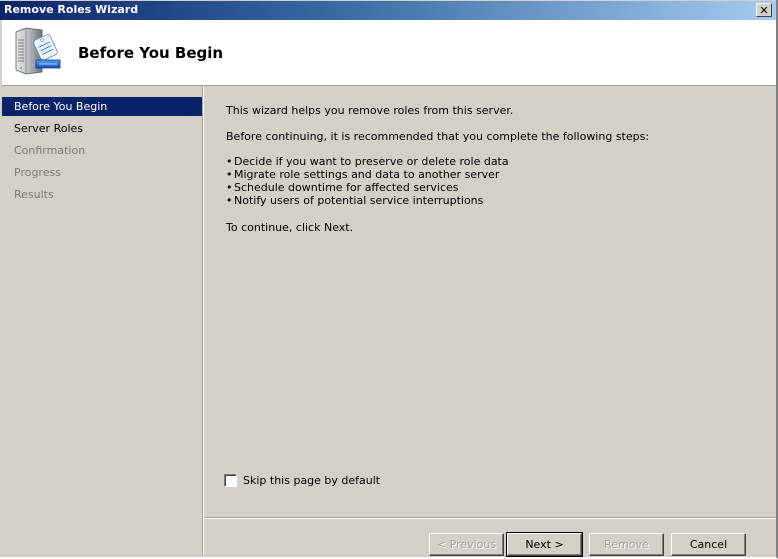  Describe the element at coordinates (544, 544) in the screenshot. I see `next-button: Next >` at that location.